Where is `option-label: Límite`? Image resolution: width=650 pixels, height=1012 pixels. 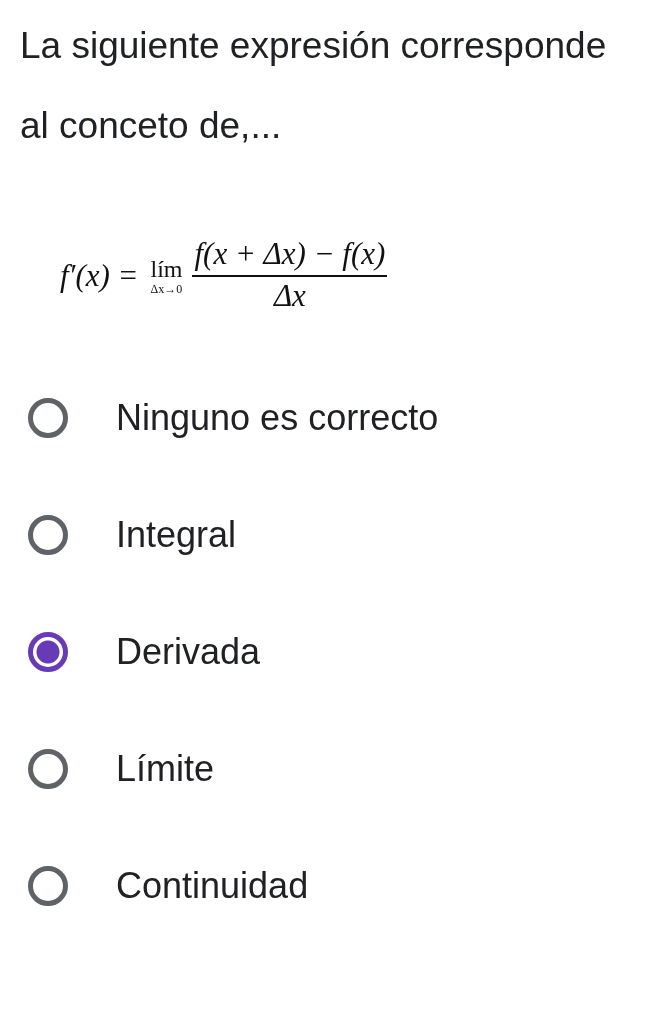
option-label: Límite is located at coordinates (165, 769).